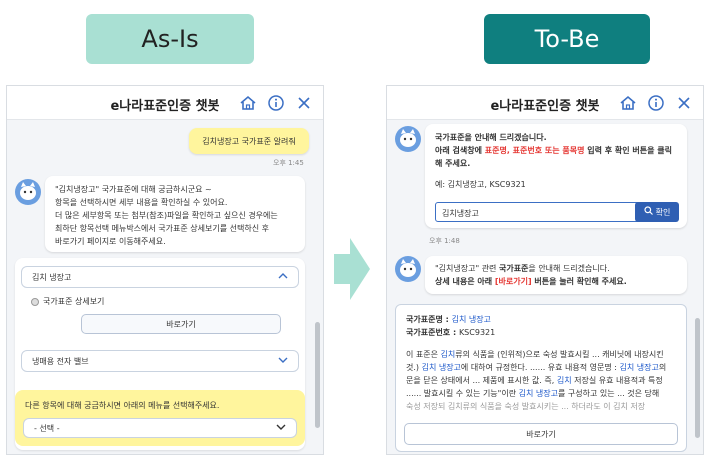  What do you see at coordinates (480, 184) in the screenshot?
I see `search-example: 예: 김치냉장고, KSC9321` at bounding box center [480, 184].